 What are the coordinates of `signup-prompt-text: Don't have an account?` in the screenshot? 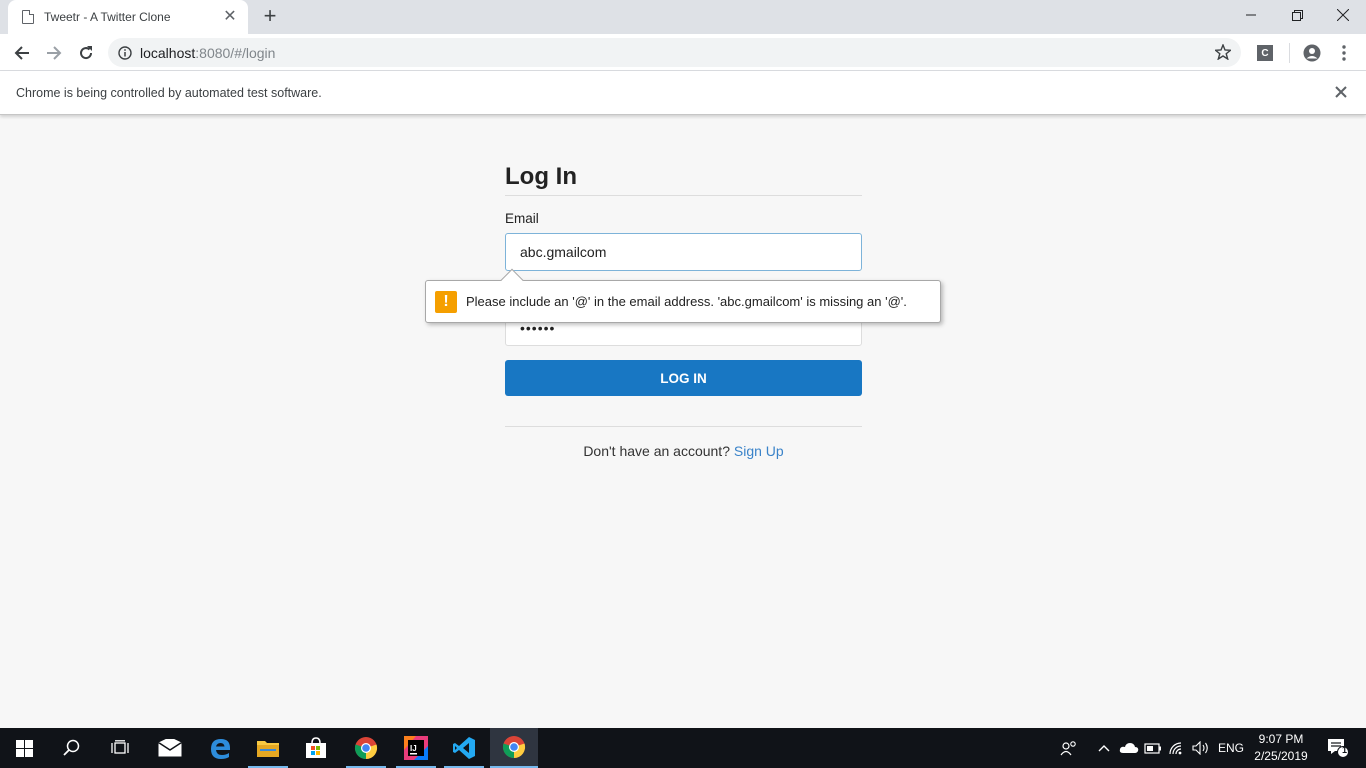 It's located at (656, 451).